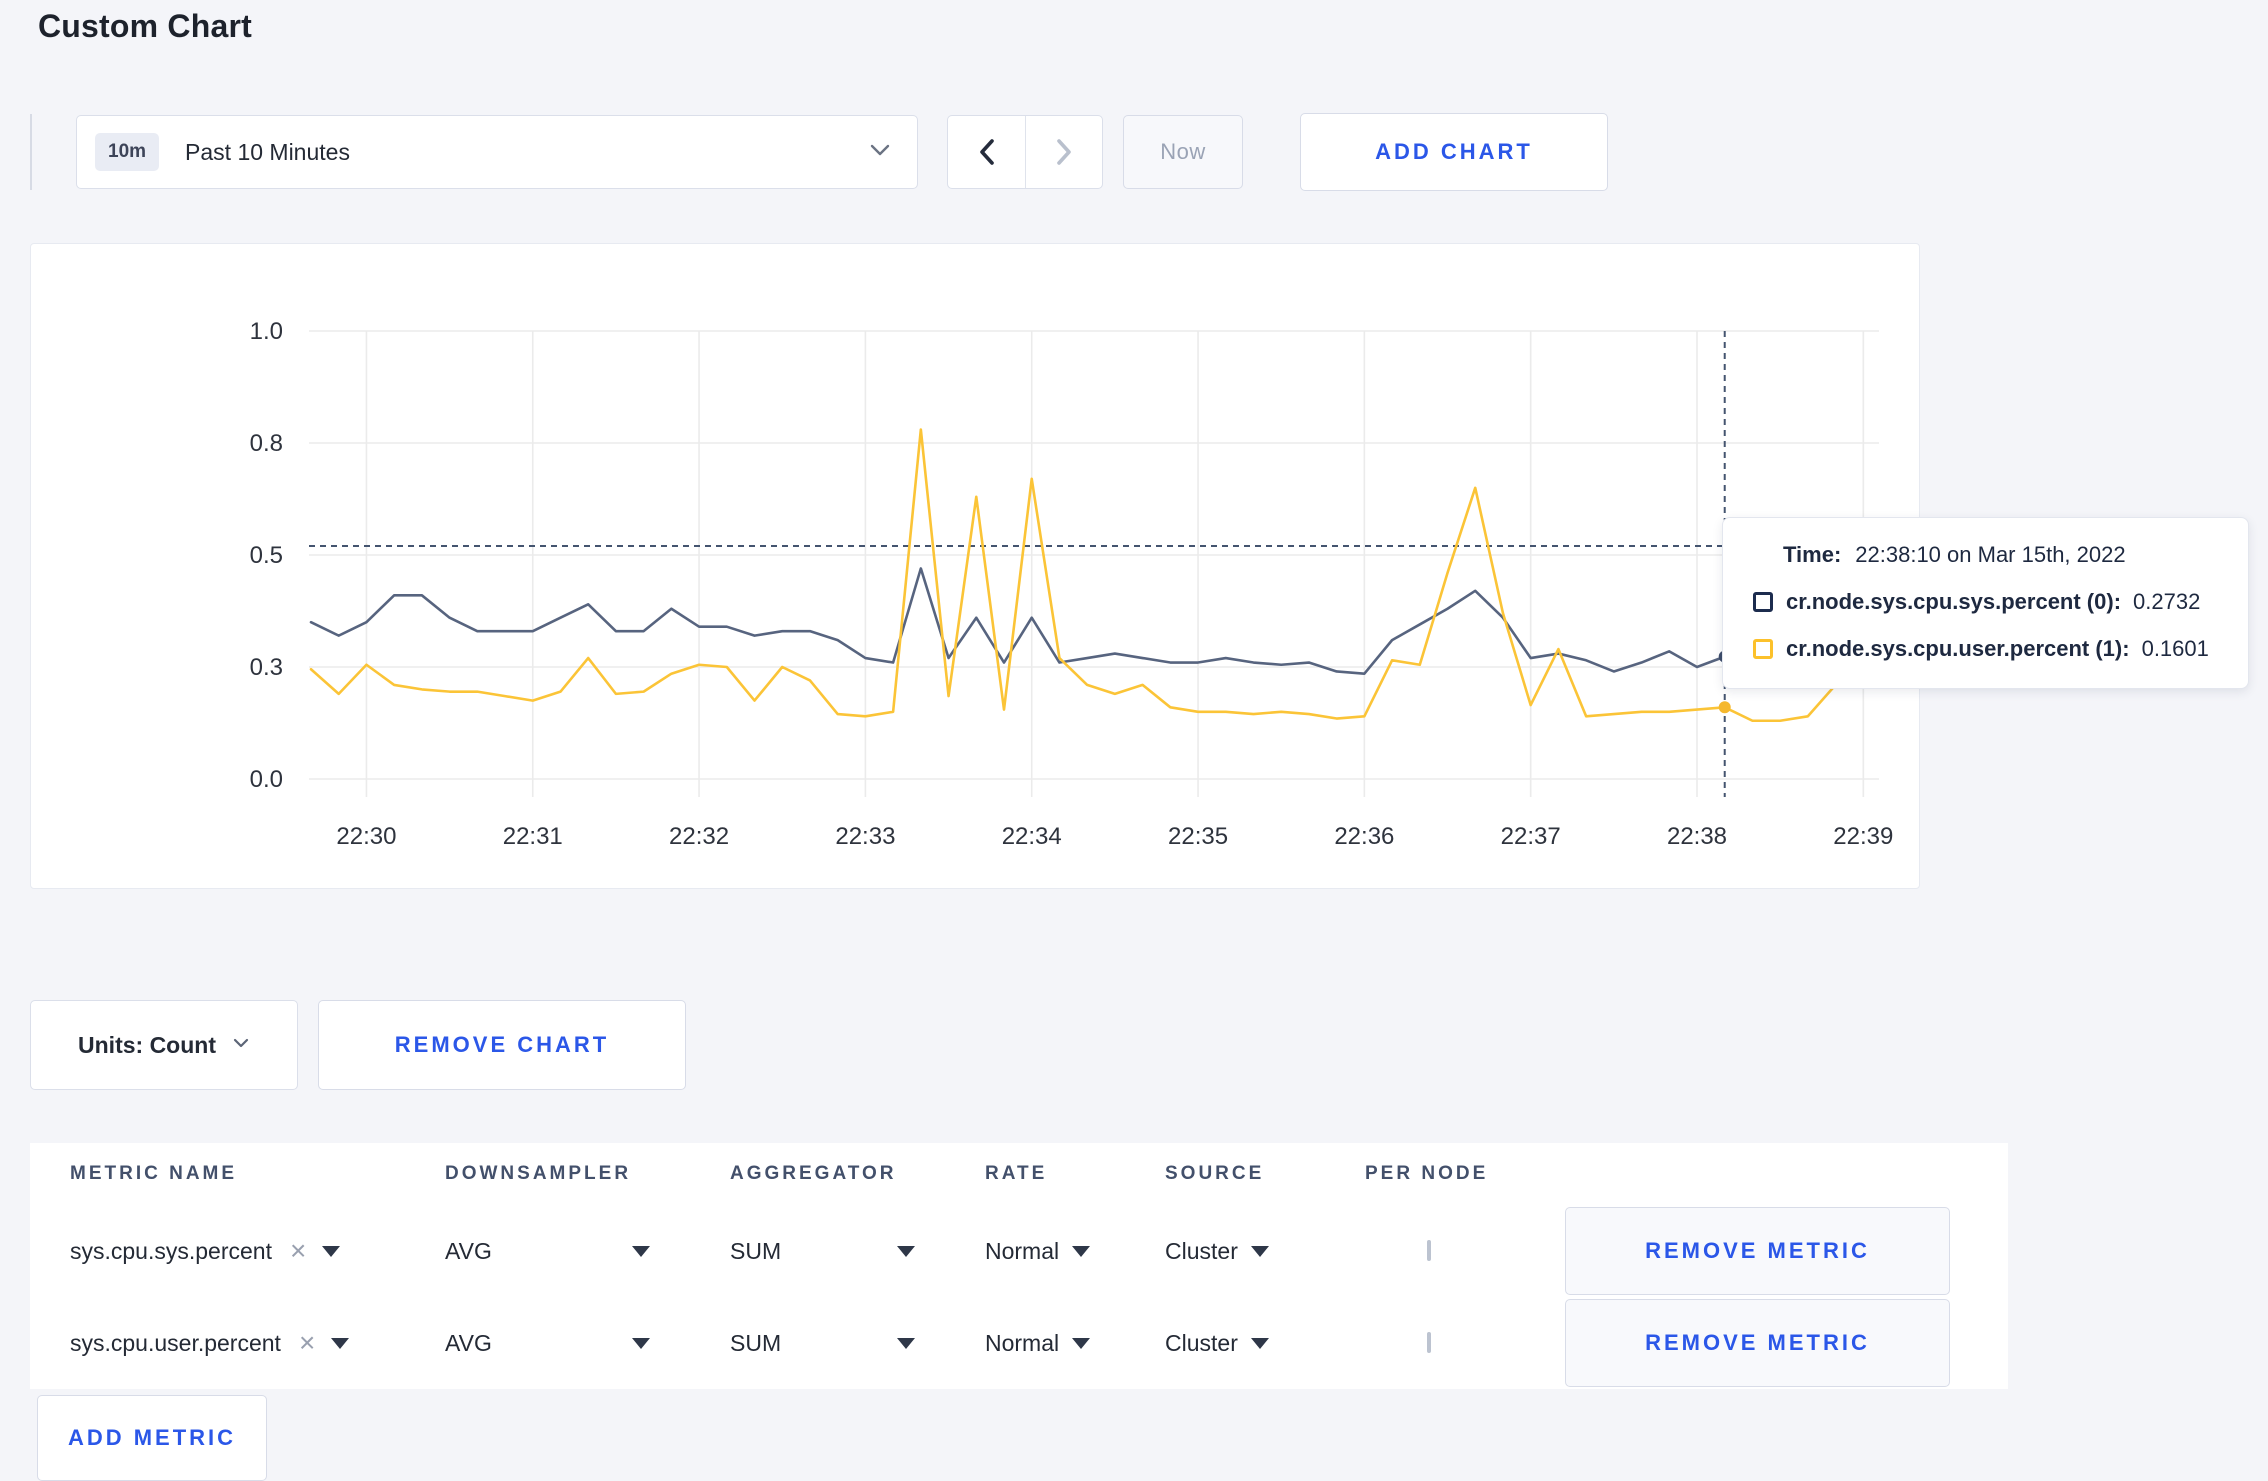  Describe the element at coordinates (154, 1173) in the screenshot. I see `col-header-metric-name: METRIC NAME` at that location.